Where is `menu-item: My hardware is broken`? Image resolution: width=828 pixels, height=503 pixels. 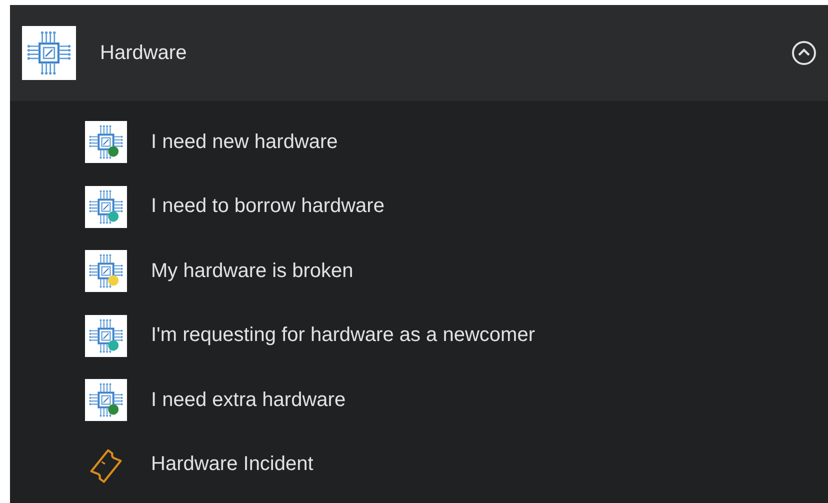
menu-item: My hardware is broken is located at coordinates (252, 271).